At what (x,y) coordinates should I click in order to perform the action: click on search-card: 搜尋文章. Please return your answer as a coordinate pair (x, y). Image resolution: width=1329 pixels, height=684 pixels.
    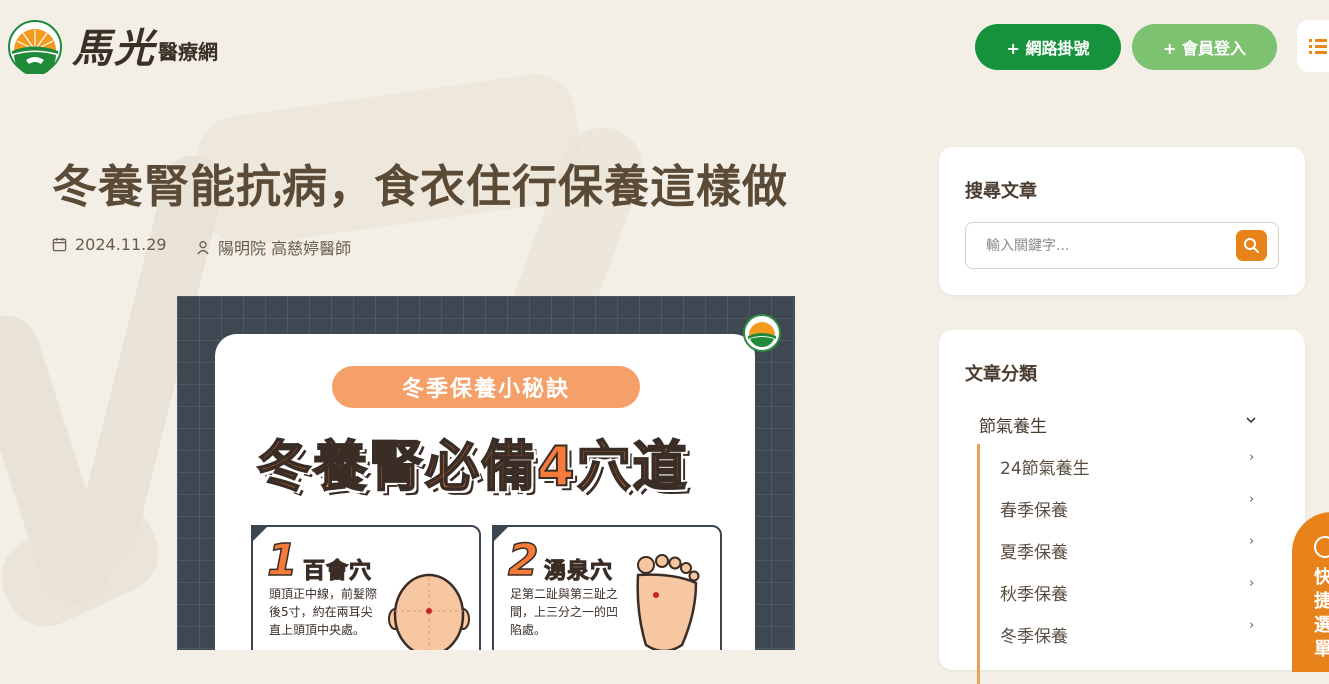
    Looking at the image, I should click on (1122, 221).